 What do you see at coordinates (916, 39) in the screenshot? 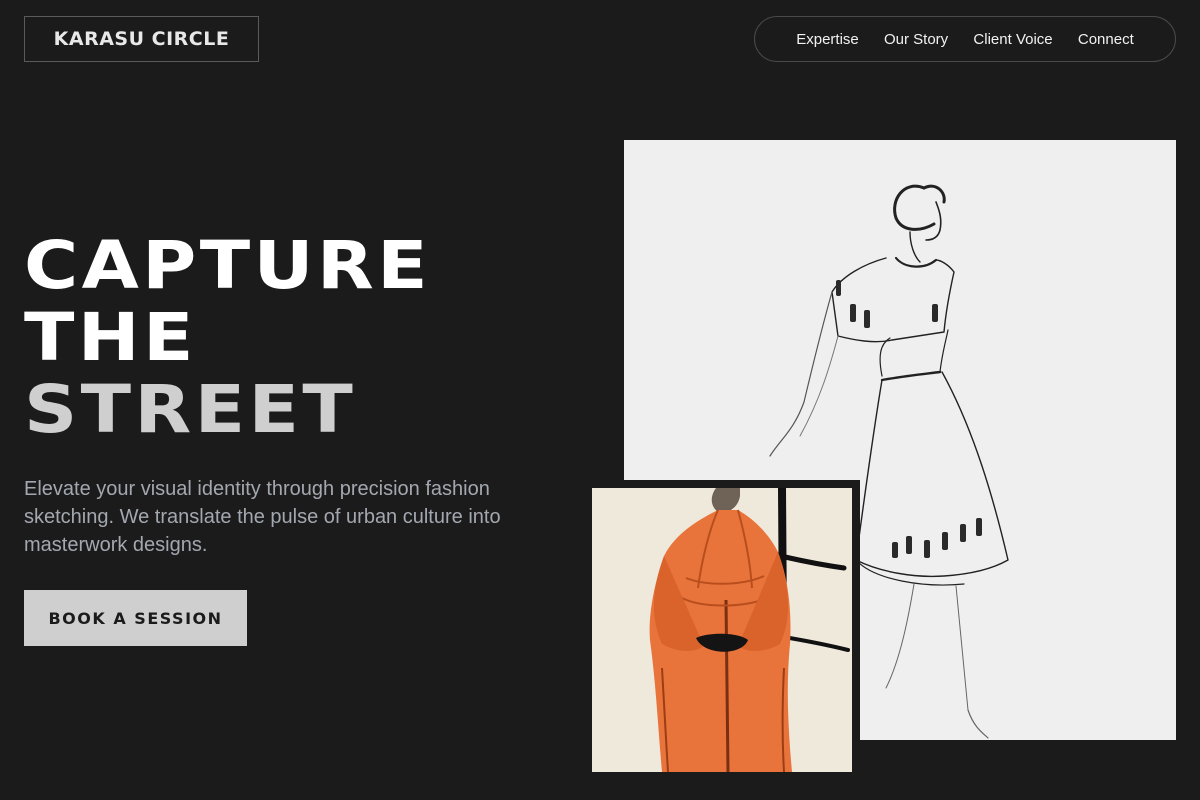
I see `nav-link-our-story: Our Story` at bounding box center [916, 39].